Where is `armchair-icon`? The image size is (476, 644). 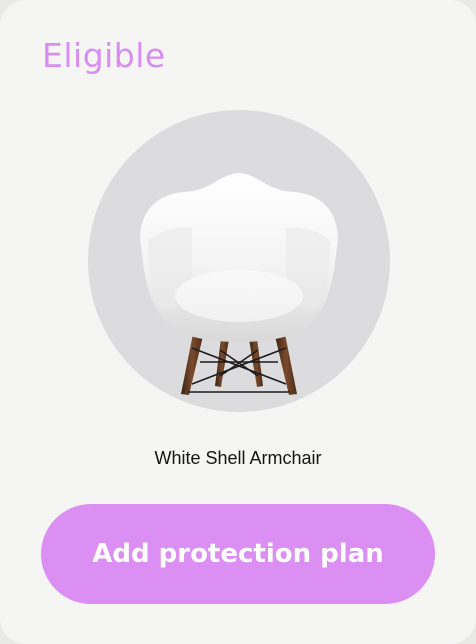 armchair-icon is located at coordinates (239, 284).